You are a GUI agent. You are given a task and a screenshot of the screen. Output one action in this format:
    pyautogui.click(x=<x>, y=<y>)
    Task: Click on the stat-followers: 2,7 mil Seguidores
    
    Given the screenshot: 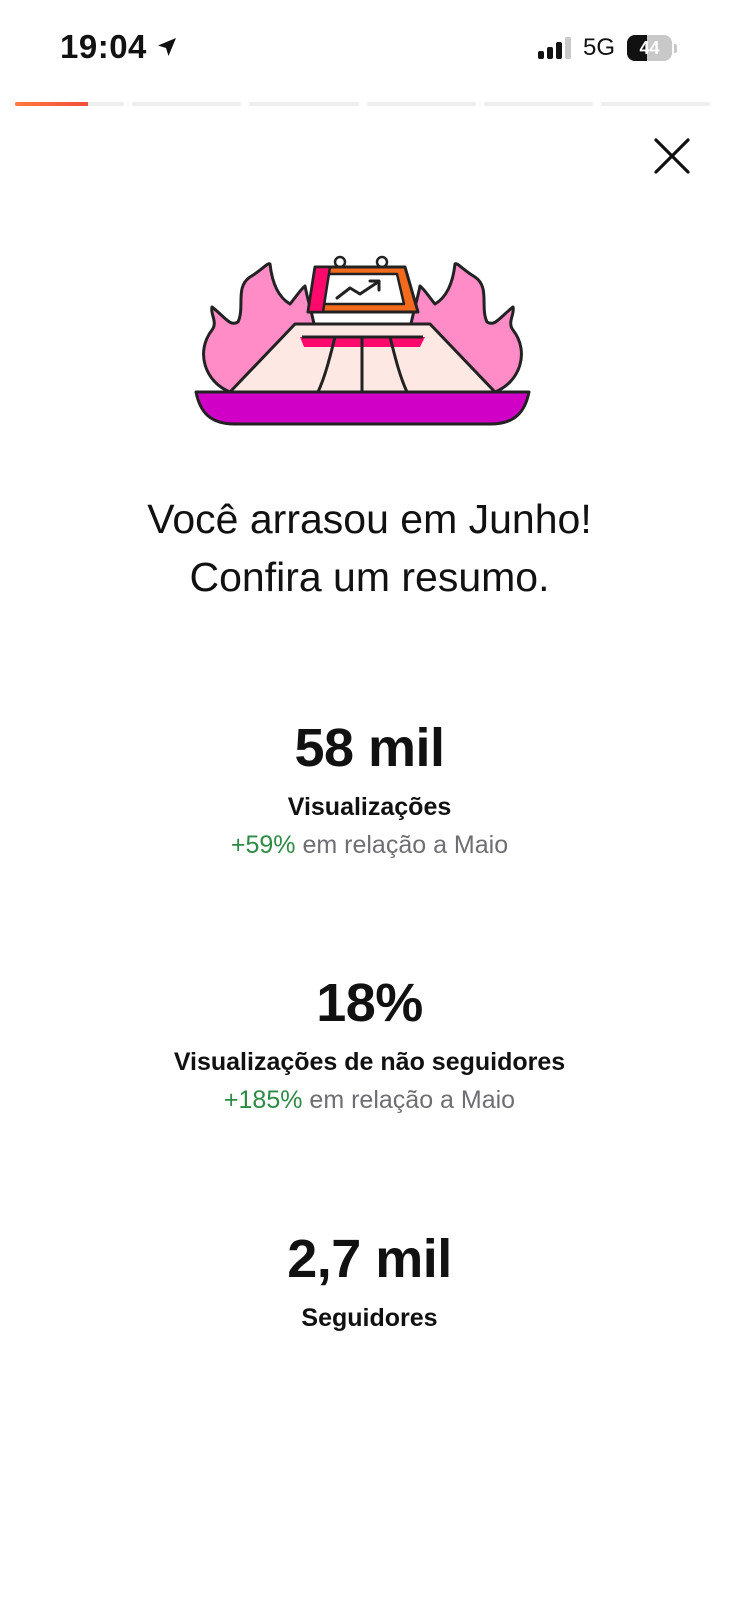 What is the action you would take?
    pyautogui.click(x=369, y=1281)
    